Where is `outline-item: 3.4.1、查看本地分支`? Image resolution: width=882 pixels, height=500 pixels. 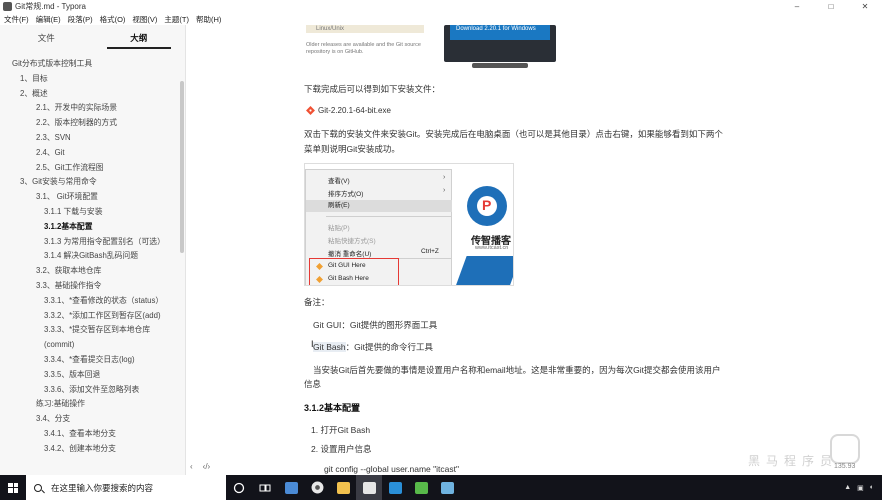 outline-item: 3.4.1、查看本地分支 is located at coordinates (90, 434).